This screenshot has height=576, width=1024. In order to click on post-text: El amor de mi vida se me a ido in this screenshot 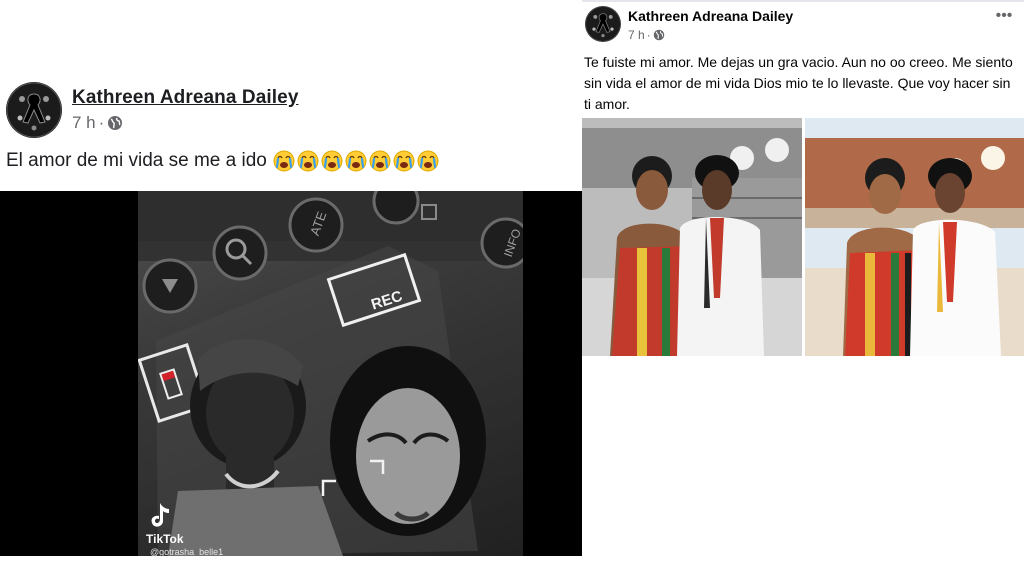, I will do `click(223, 161)`.